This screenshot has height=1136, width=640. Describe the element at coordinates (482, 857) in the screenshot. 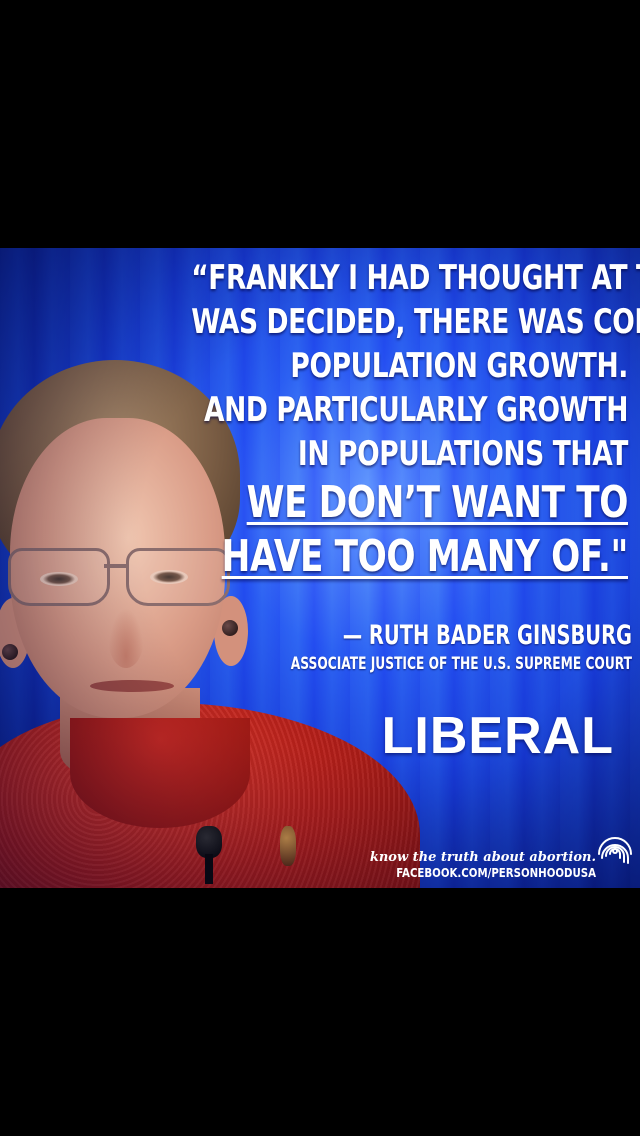

I see `tagline: know the truth about abortion.` at that location.